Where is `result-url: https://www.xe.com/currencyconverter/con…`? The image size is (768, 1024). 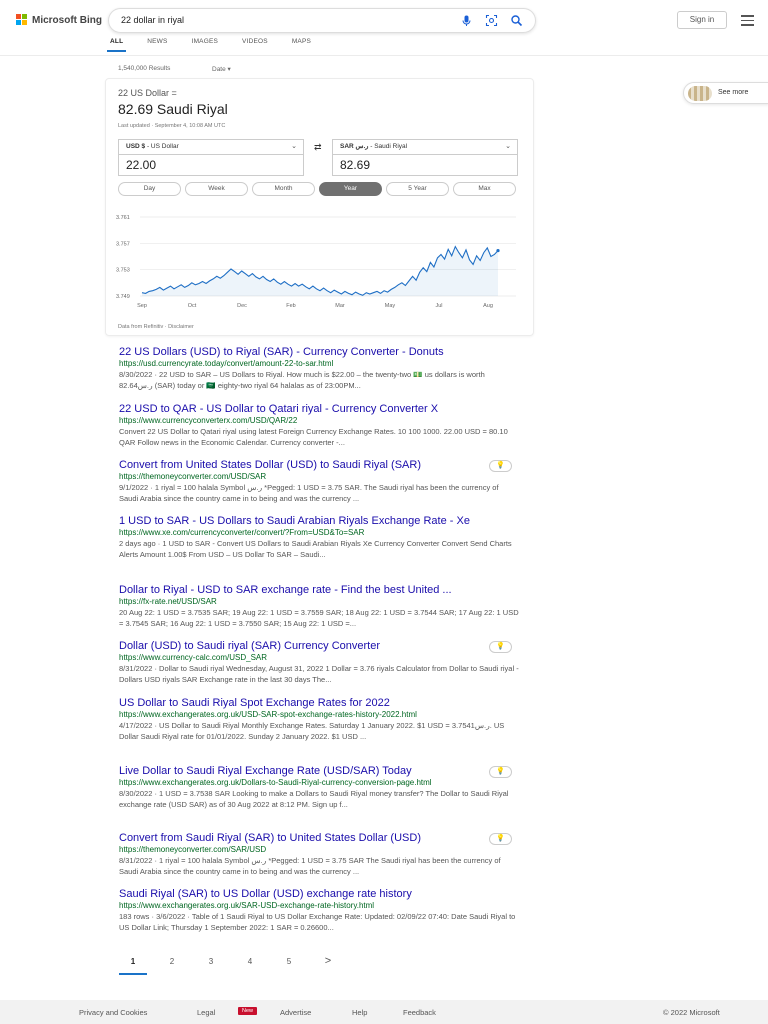 result-url: https://www.xe.com/currencyconverter/con… is located at coordinates (319, 533).